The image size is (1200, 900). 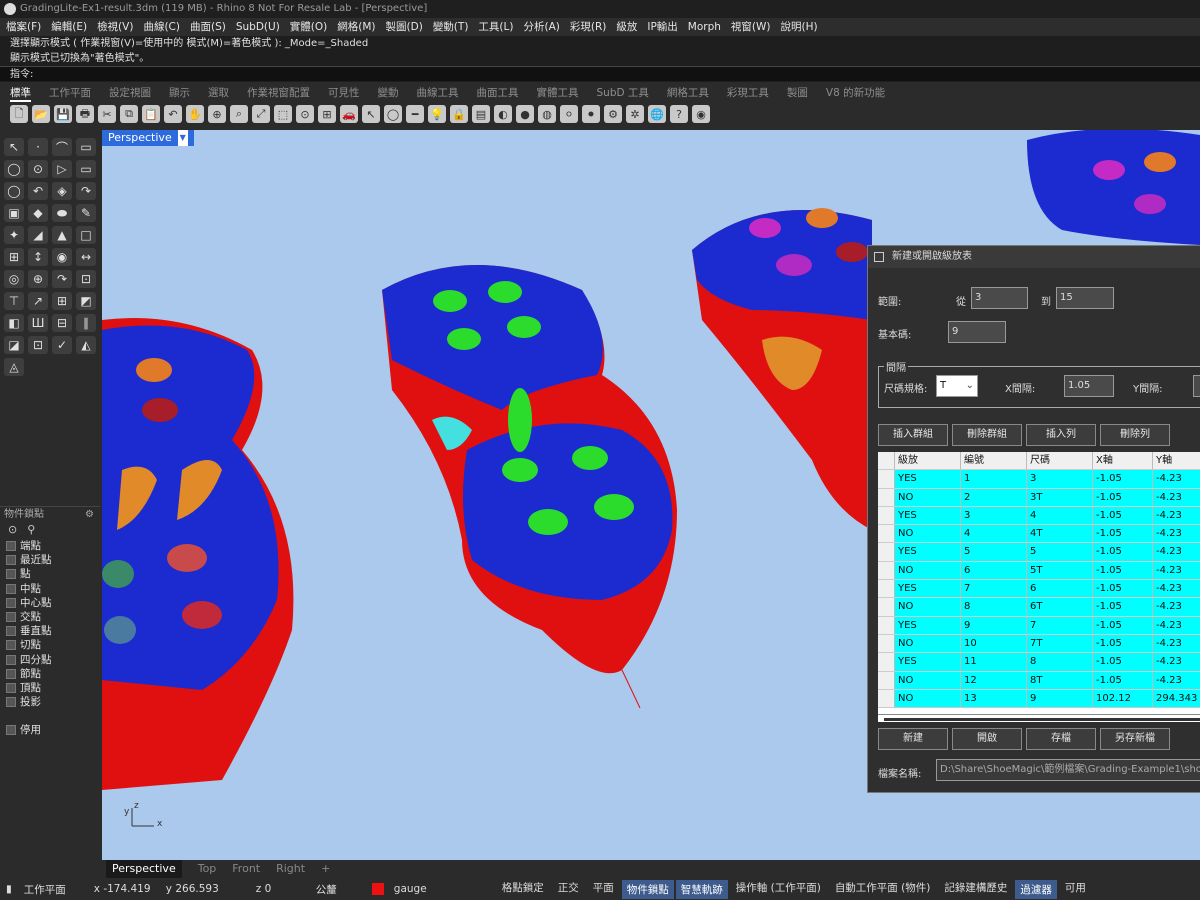 I want to click on tool-icon: ↷, so click(x=62, y=279).